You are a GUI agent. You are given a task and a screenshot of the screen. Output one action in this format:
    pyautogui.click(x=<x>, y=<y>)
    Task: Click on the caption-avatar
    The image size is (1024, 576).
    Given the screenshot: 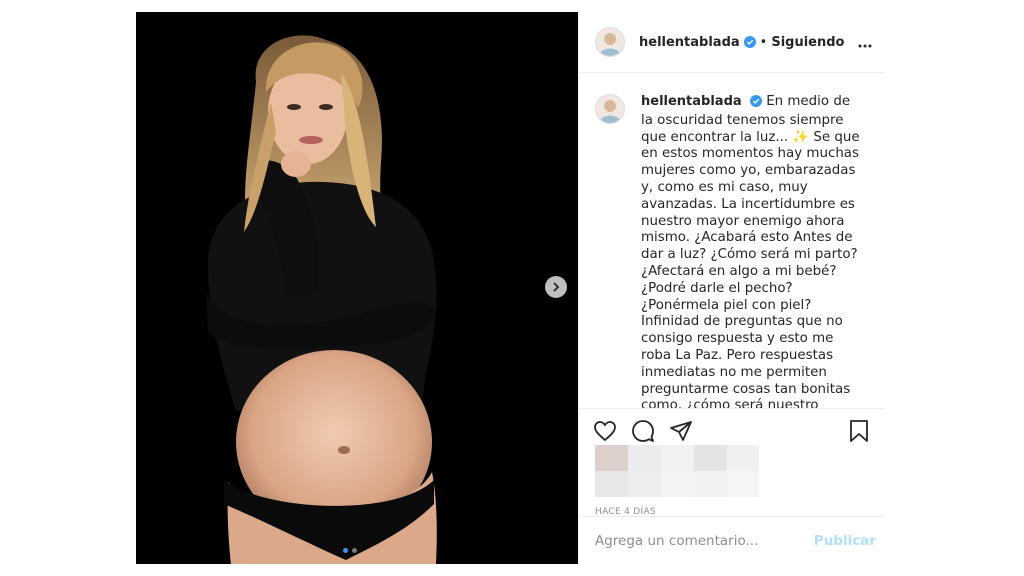 What is the action you would take?
    pyautogui.click(x=610, y=109)
    